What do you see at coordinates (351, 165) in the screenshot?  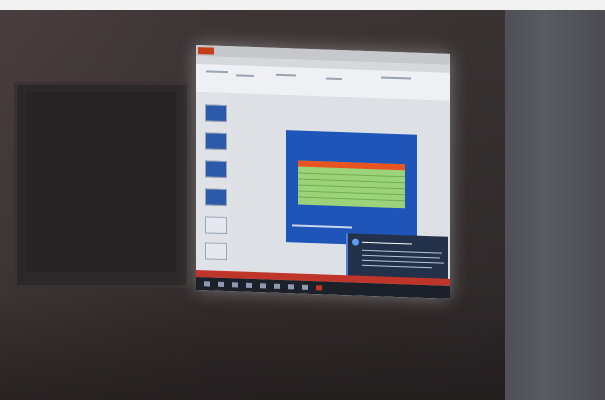 I see `table-header` at bounding box center [351, 165].